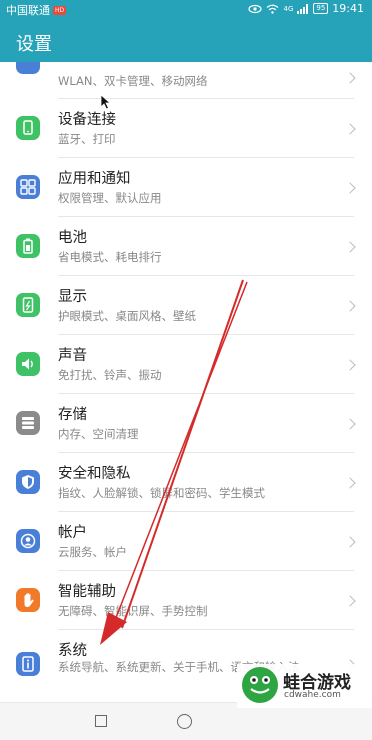  I want to click on watermark: 蛙合游戏 cdwahe.com, so click(304, 686).